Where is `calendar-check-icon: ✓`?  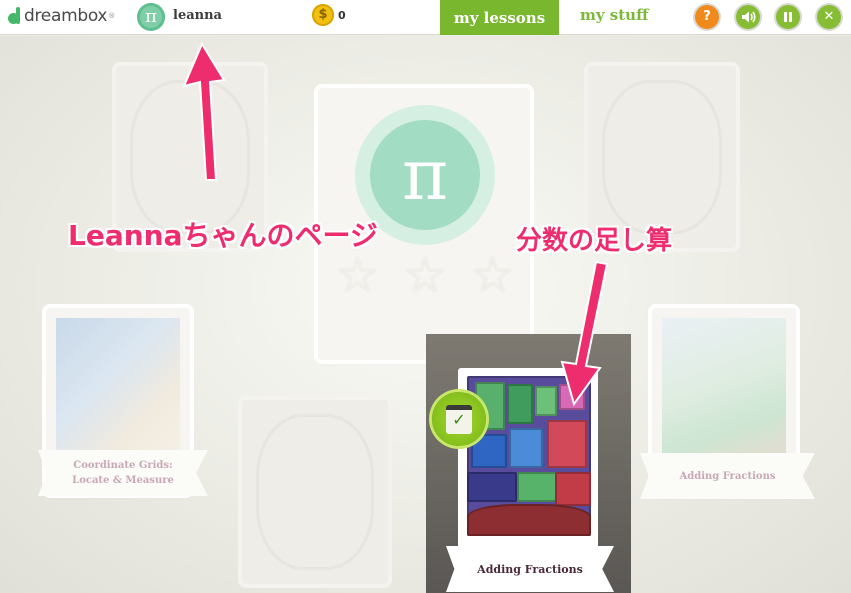
calendar-check-icon: ✓ is located at coordinates (459, 419).